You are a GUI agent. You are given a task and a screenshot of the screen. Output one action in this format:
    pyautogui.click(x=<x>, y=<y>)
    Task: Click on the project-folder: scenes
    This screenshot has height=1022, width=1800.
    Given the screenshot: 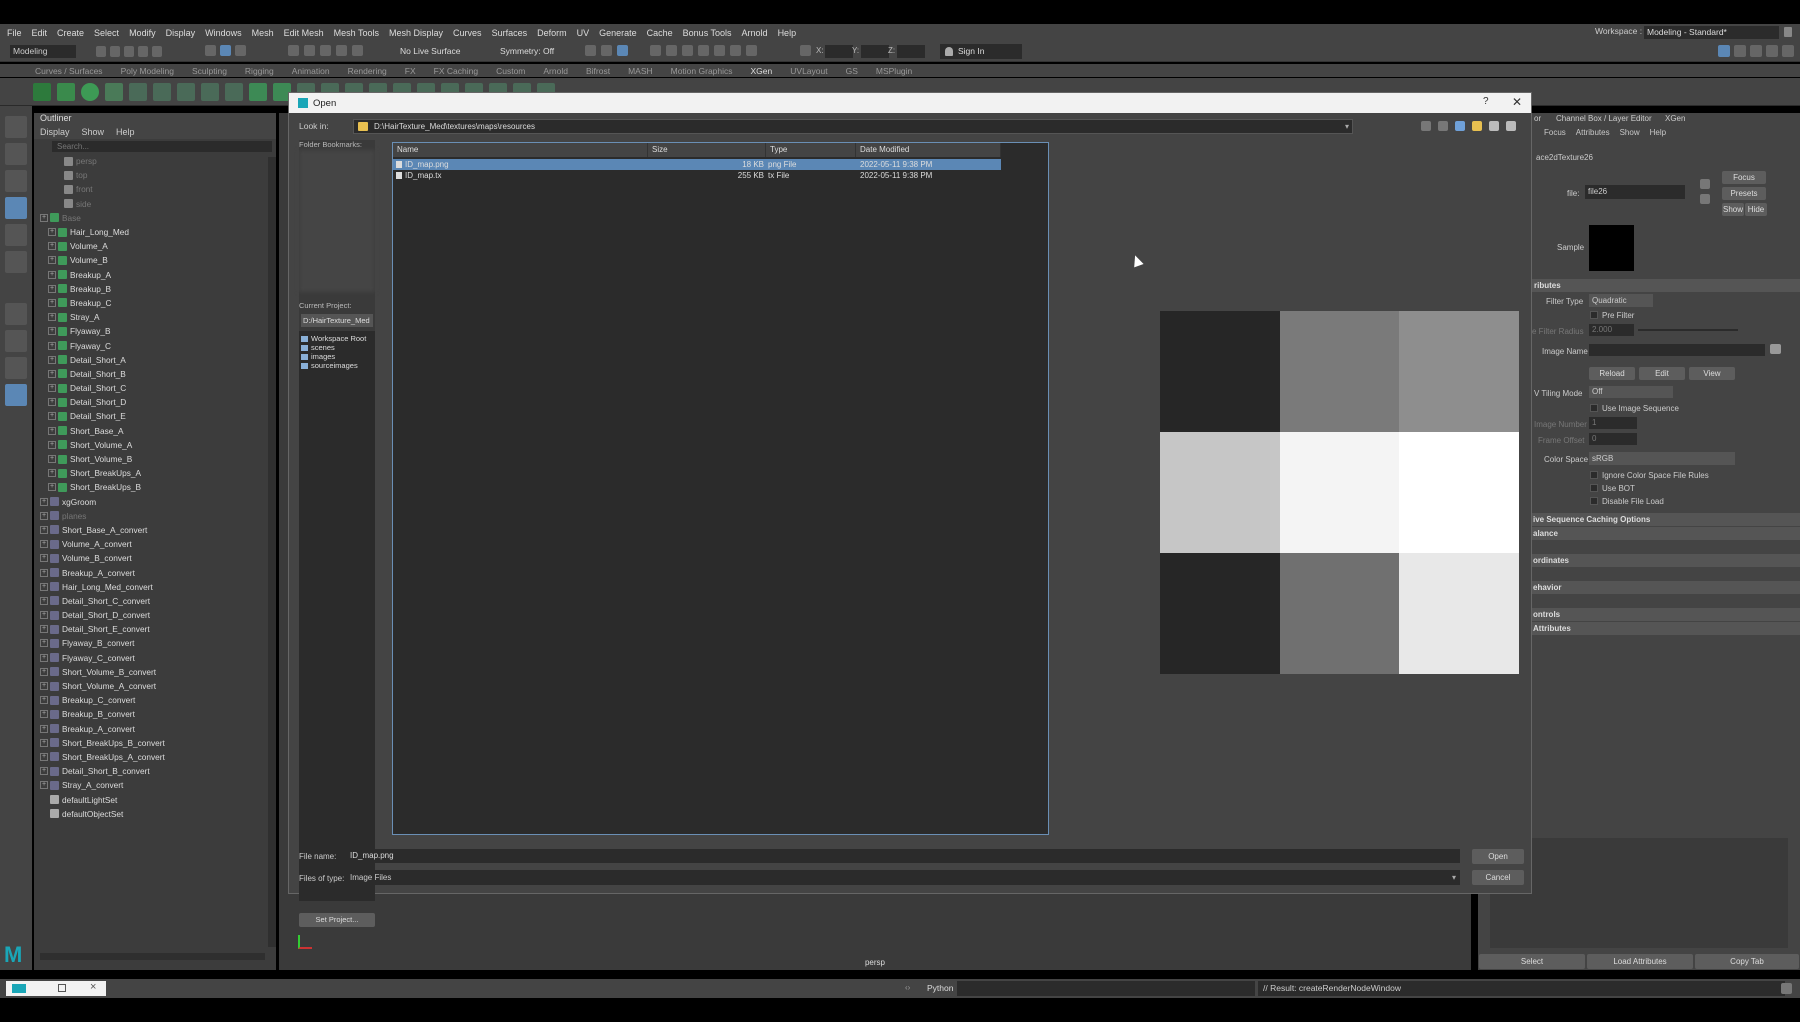 What is the action you would take?
    pyautogui.click(x=338, y=347)
    